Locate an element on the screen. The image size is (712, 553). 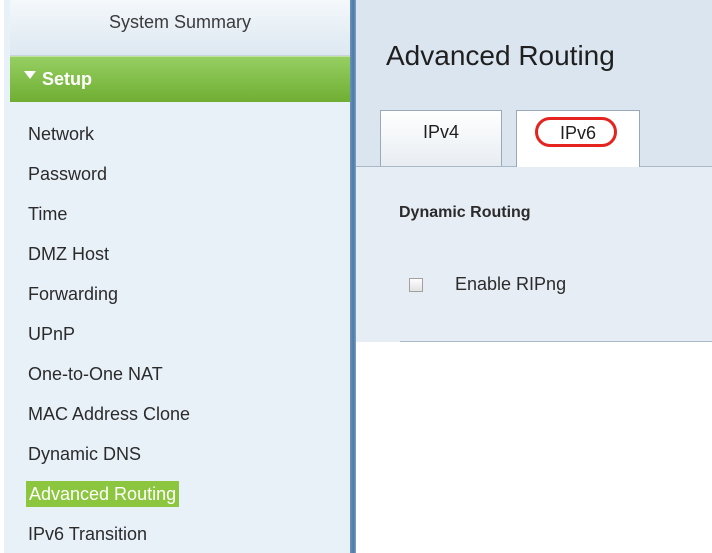
enable-ripng-checkbox is located at coordinates (416, 285).